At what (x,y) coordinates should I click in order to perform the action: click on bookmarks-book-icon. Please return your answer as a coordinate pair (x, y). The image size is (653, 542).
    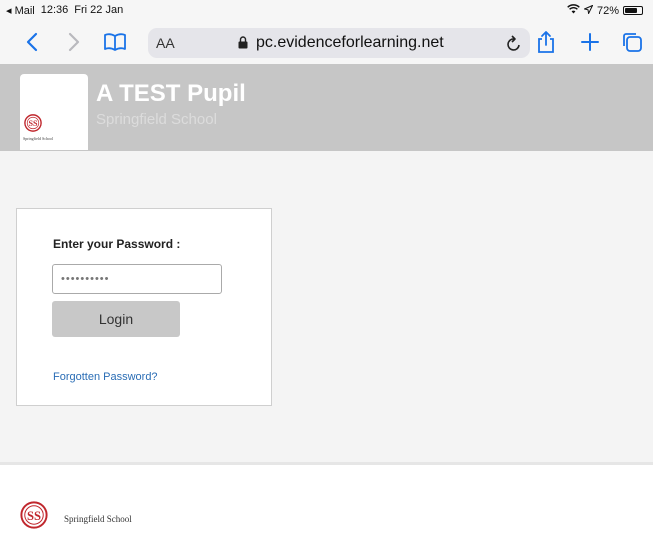
    Looking at the image, I should click on (115, 42).